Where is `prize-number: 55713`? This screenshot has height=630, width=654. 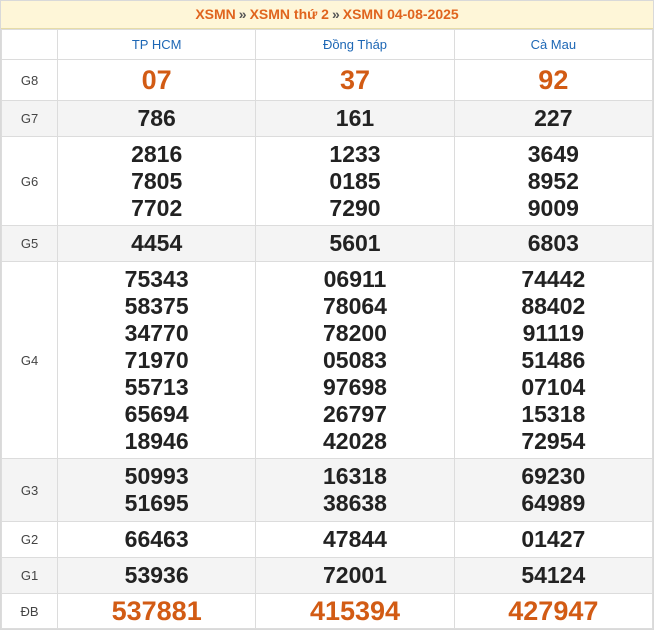 prize-number: 55713 is located at coordinates (156, 386).